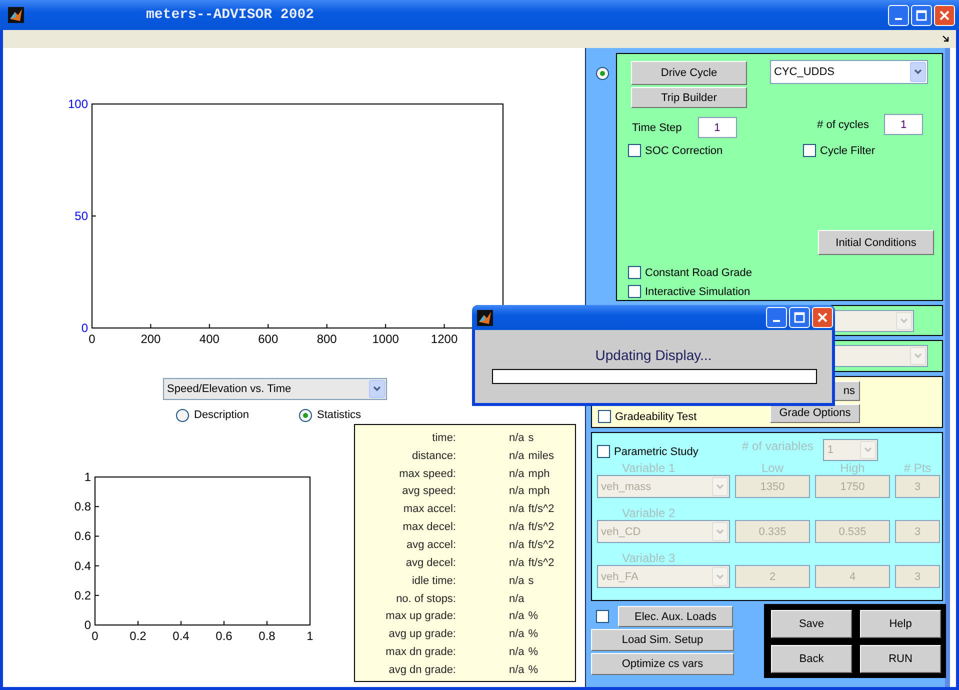 Image resolution: width=959 pixels, height=690 pixels. I want to click on radio-label: Statistics, so click(339, 415).